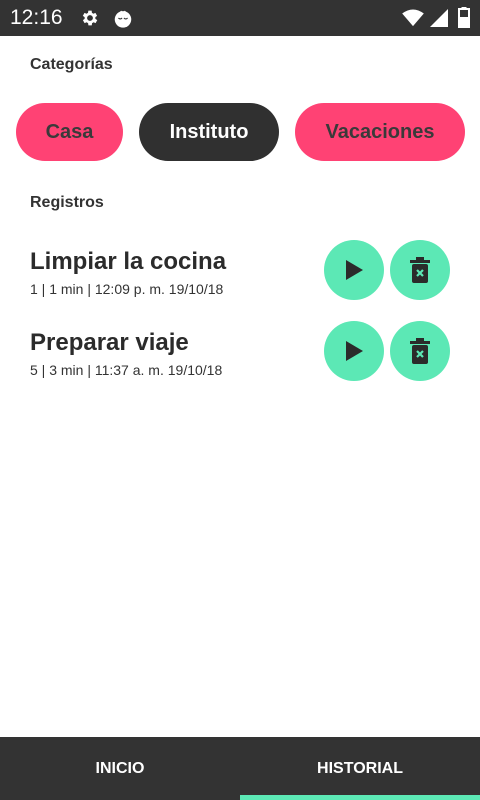  I want to click on records-title: Registros, so click(67, 202).